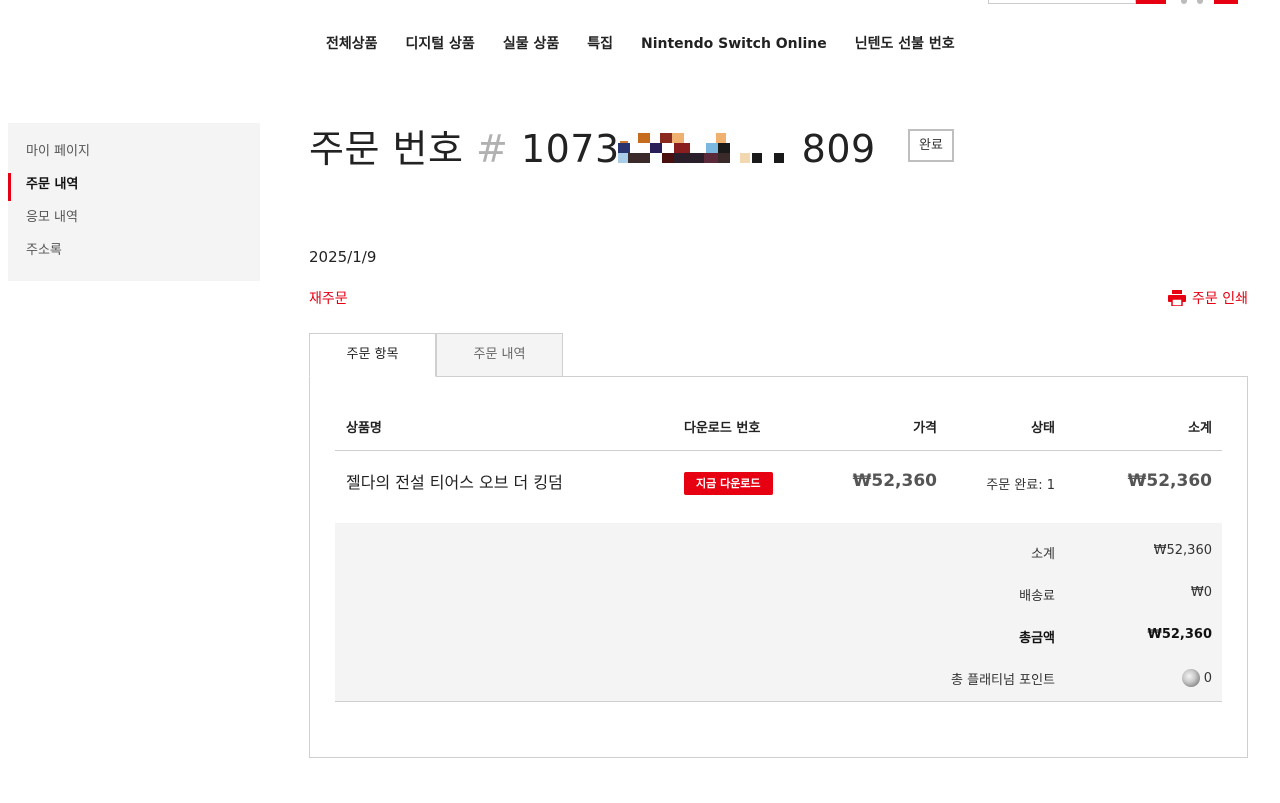 The width and height of the screenshot is (1280, 803). What do you see at coordinates (1220, 299) in the screenshot?
I see `print-order-label: 주문 인쇄` at bounding box center [1220, 299].